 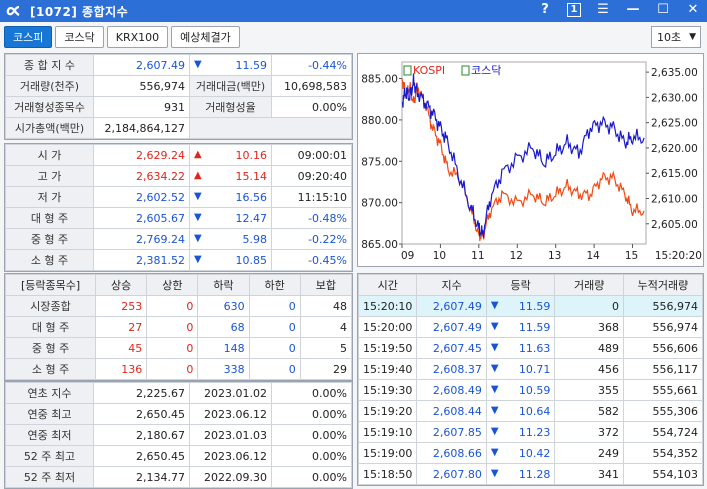 I want to click on ohlc-extra: -0.22%, so click(x=311, y=239).